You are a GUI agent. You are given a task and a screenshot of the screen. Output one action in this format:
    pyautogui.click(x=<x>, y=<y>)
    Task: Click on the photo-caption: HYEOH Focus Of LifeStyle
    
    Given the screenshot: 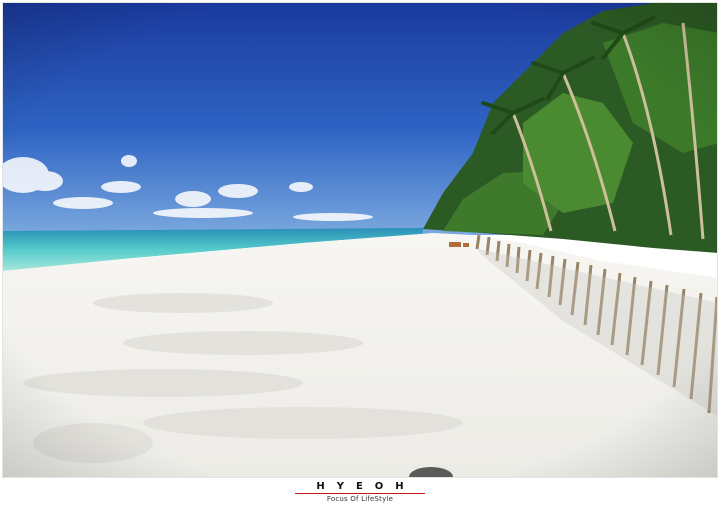 What is the action you would take?
    pyautogui.click(x=360, y=492)
    